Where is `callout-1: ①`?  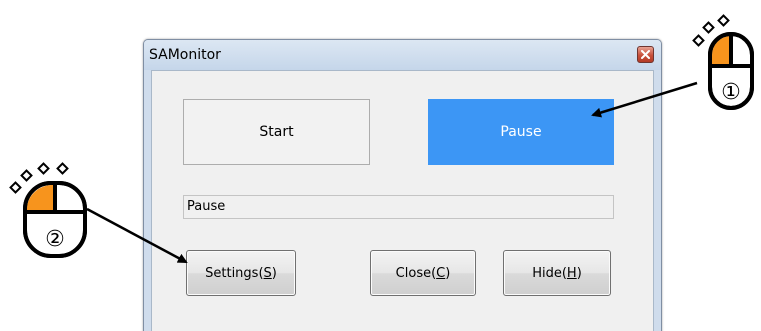
callout-1: ① is located at coordinates (672, 66).